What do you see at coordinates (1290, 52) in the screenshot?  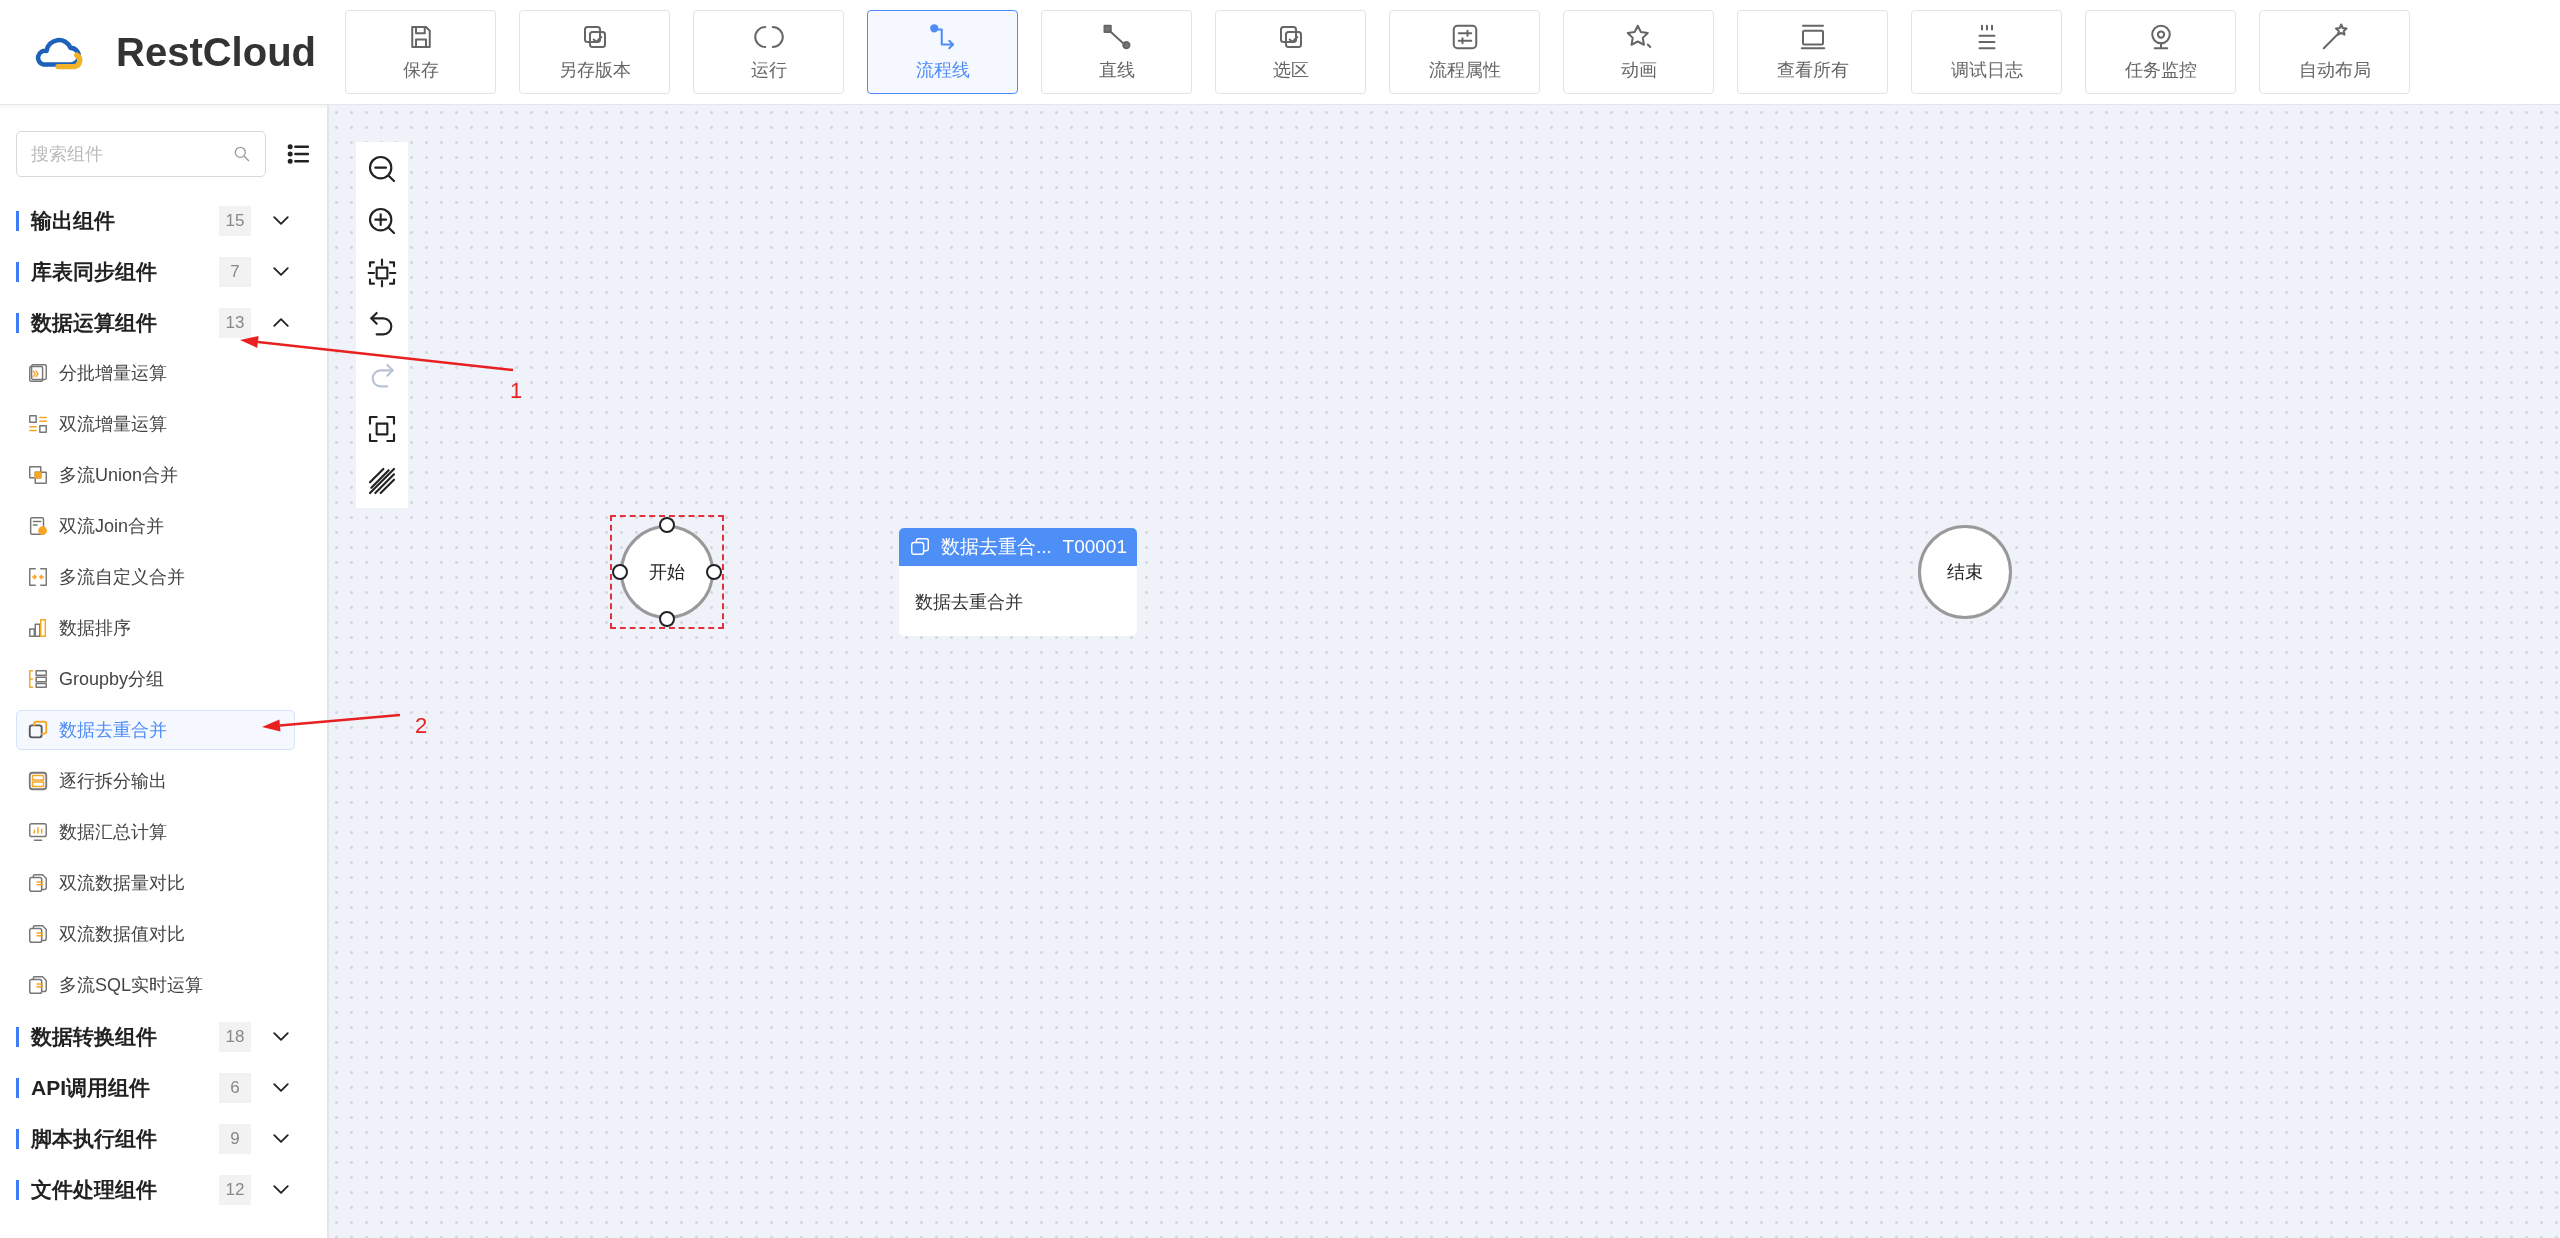 I see `toolbar-button: 选区` at bounding box center [1290, 52].